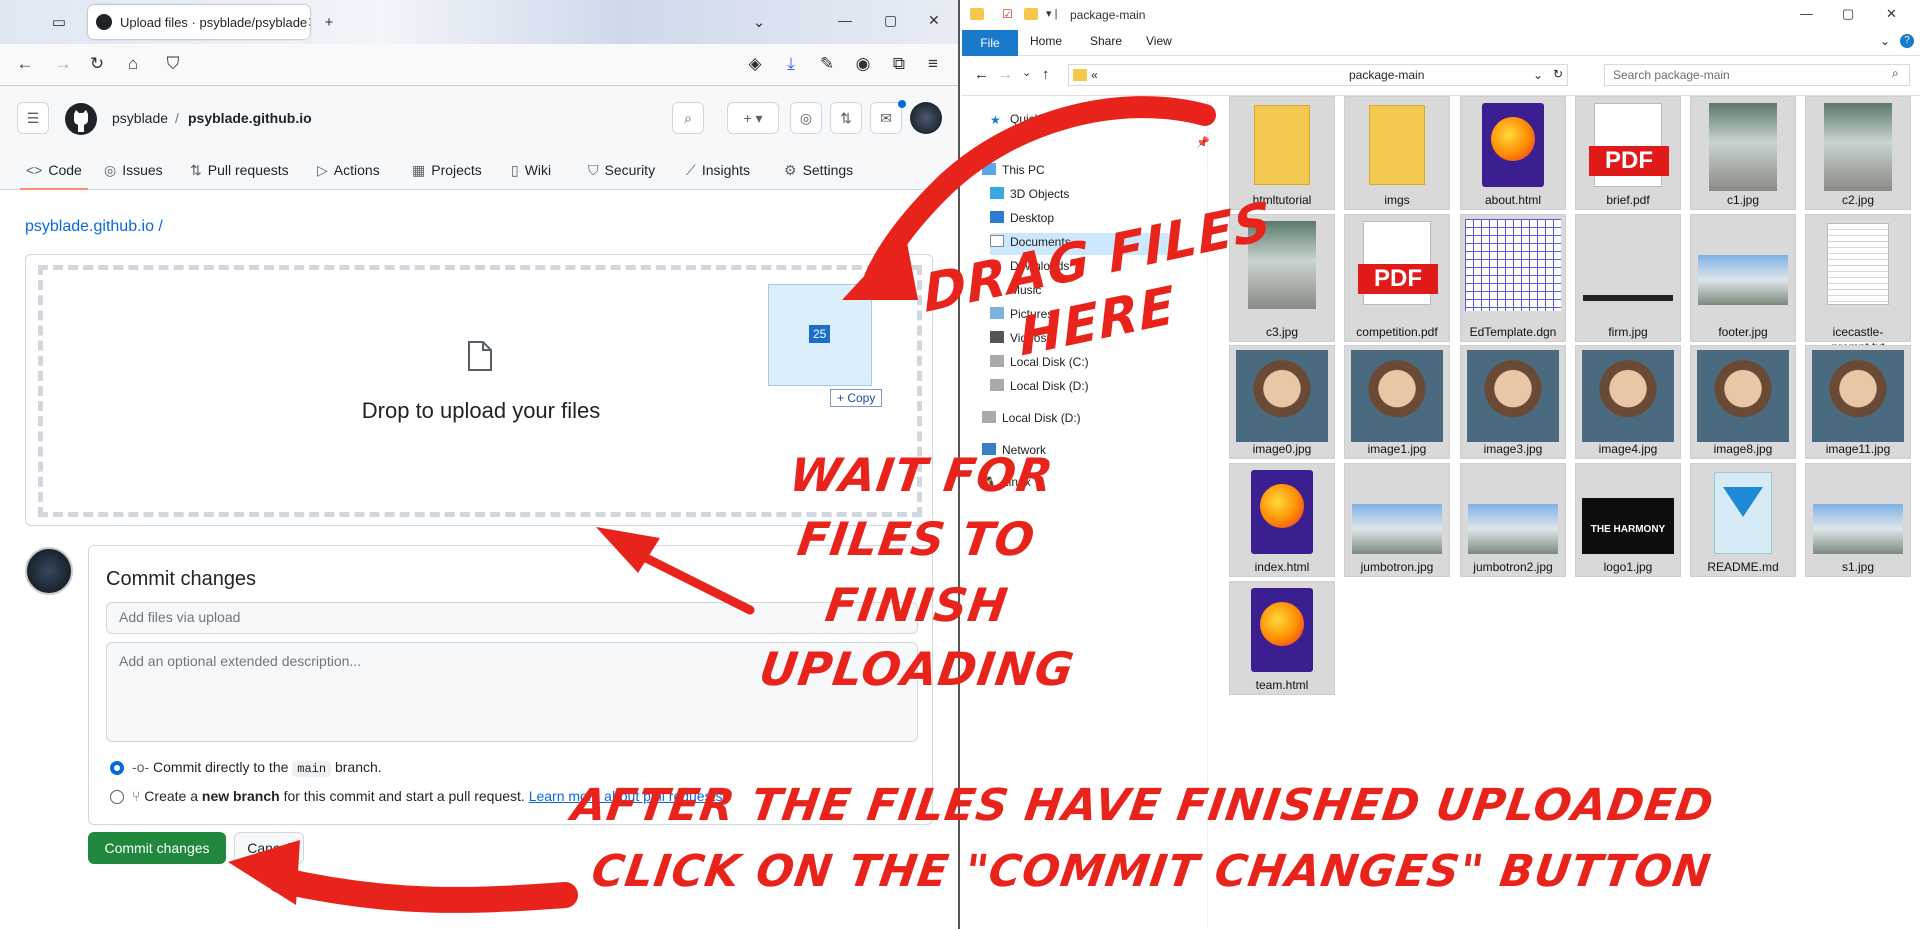 Image resolution: width=1920 pixels, height=929 pixels. I want to click on file-tile: README.md, so click(1743, 520).